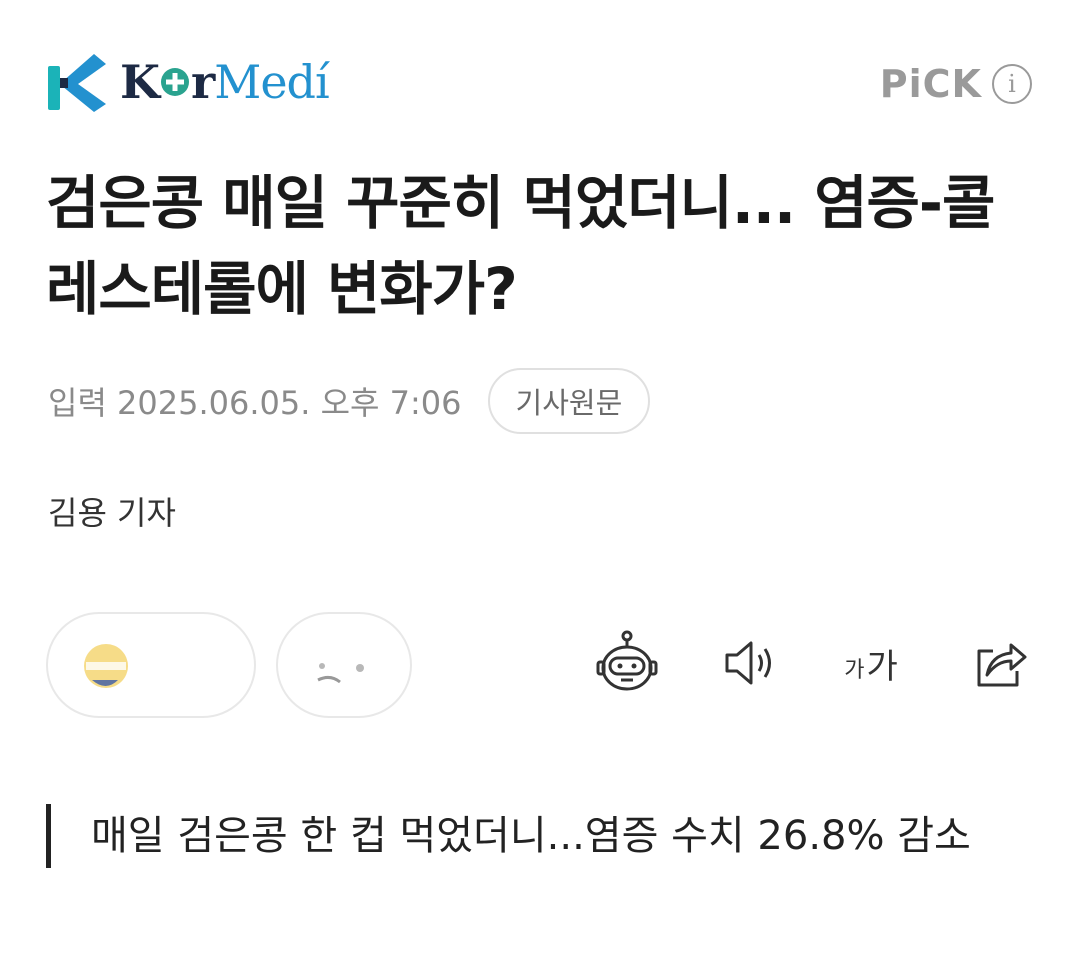 This screenshot has height=977, width=1080. I want to click on logo-letter-r: r, so click(202, 82).